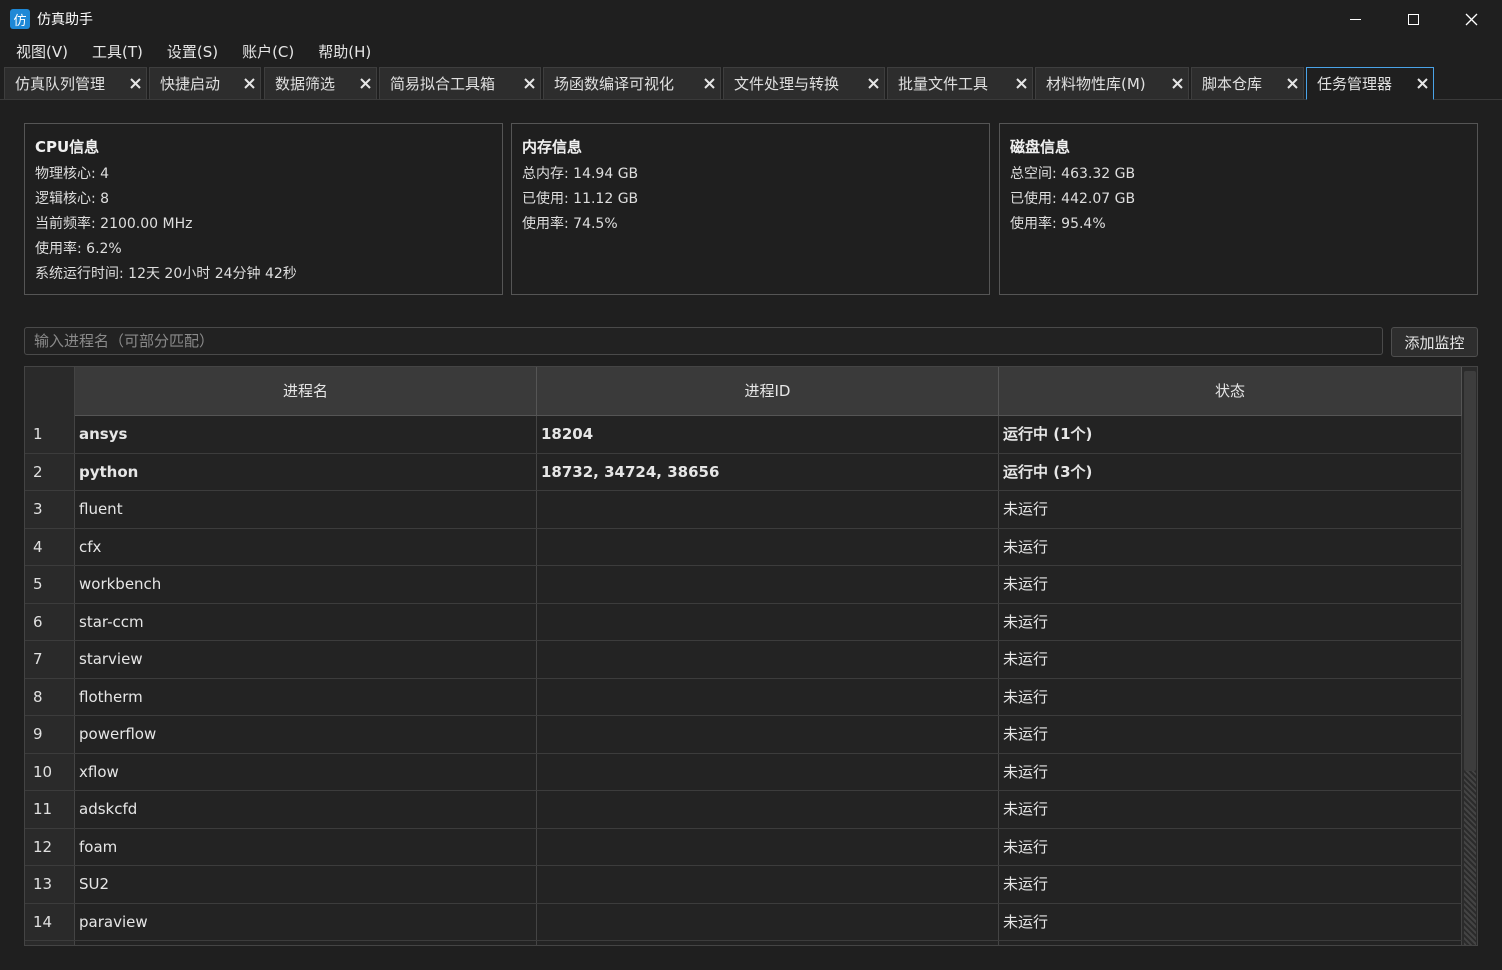 Image resolution: width=1502 pixels, height=970 pixels. I want to click on table-row: 3 fluent 未运行, so click(743, 510).